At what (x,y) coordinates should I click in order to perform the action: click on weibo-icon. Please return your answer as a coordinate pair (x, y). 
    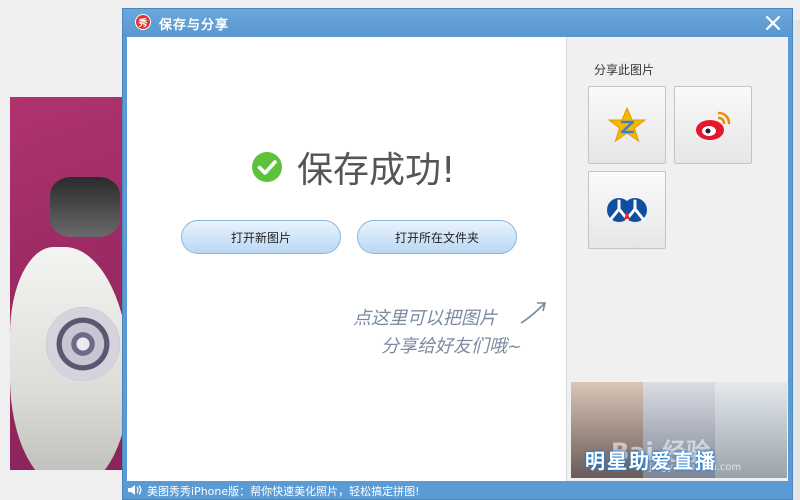
    Looking at the image, I should click on (713, 125).